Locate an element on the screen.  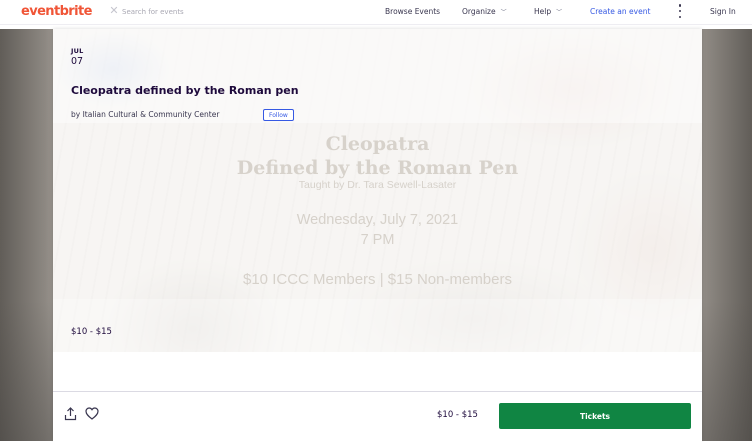
nav-browse-events: Browse Events is located at coordinates (412, 11).